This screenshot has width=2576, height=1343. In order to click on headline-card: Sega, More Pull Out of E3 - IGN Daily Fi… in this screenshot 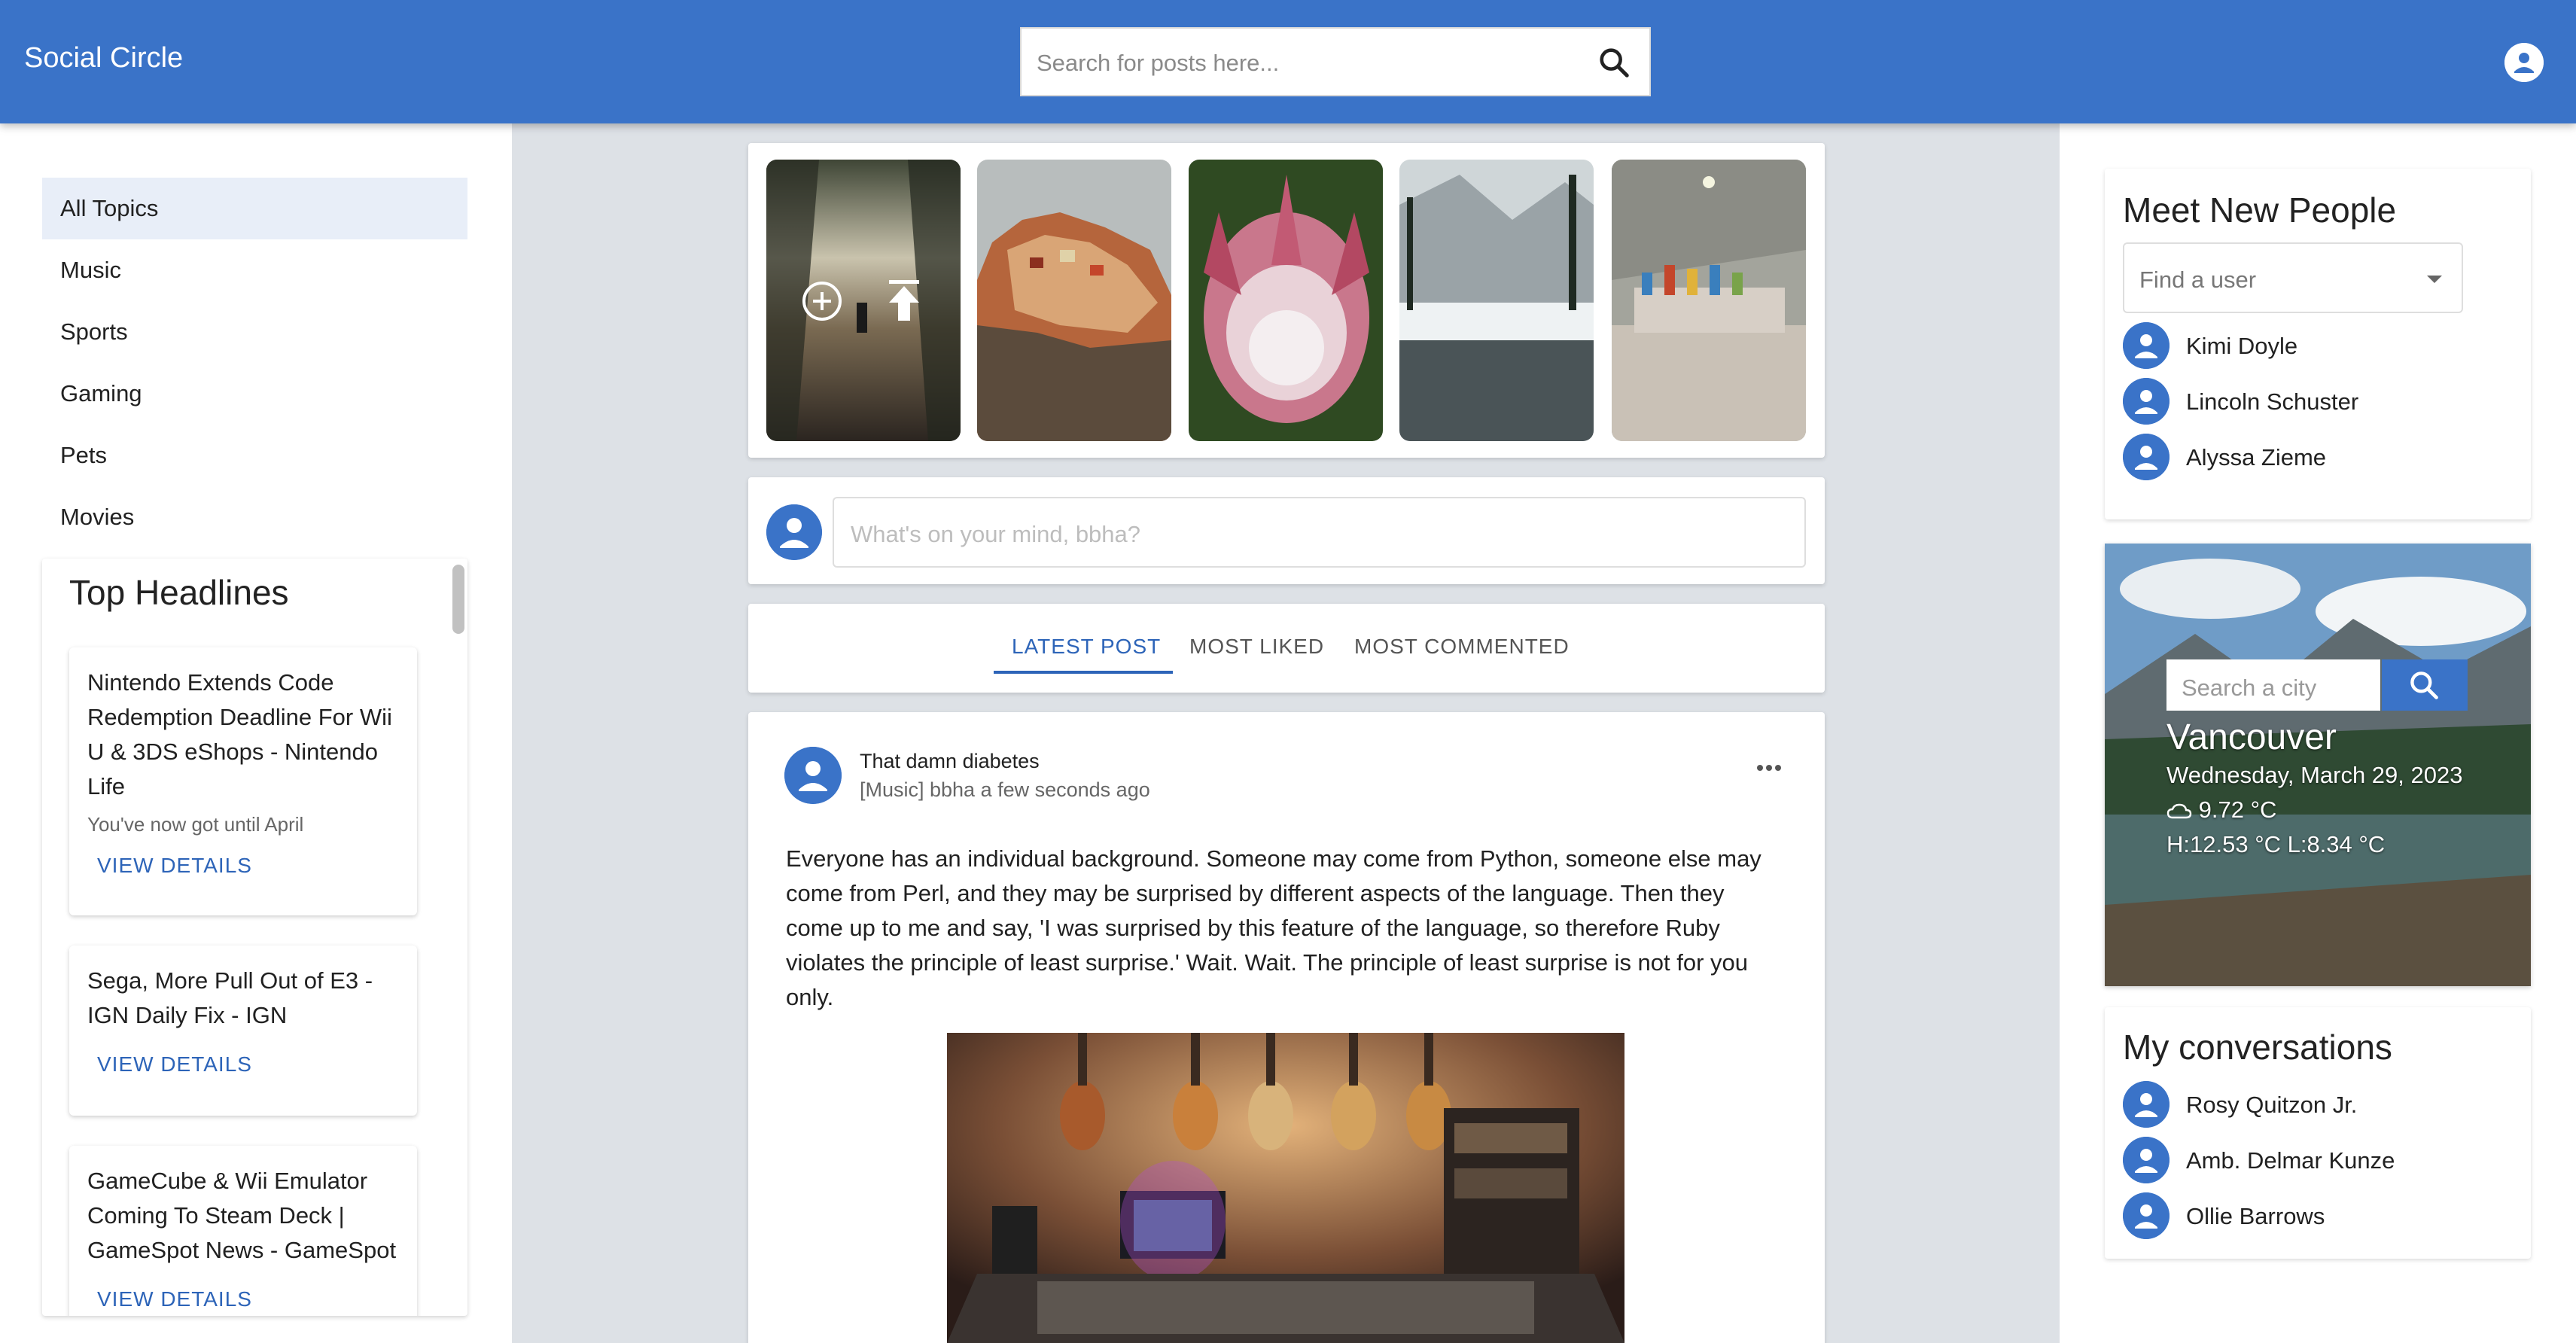, I will do `click(243, 1031)`.